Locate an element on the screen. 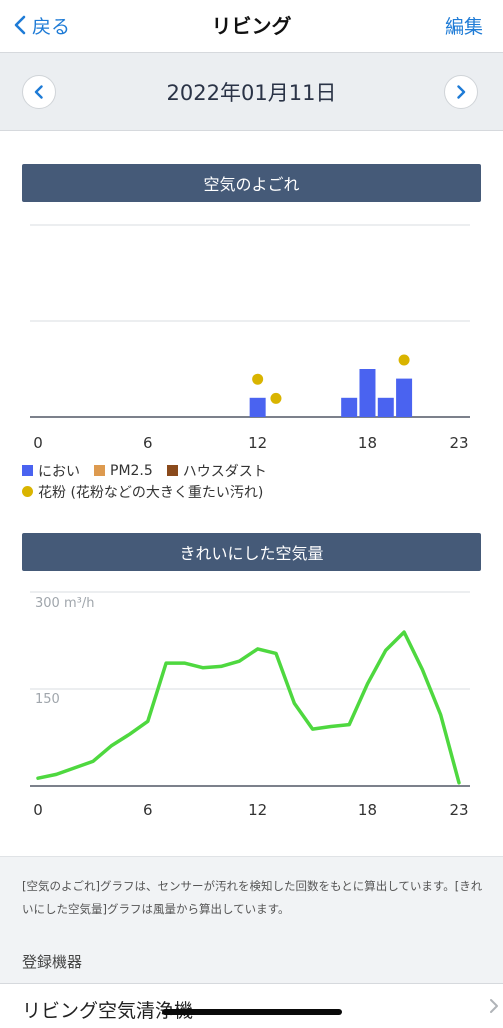 This screenshot has height=1028, width=503. y-tick-label-max: 300 m³/h is located at coordinates (64, 603).